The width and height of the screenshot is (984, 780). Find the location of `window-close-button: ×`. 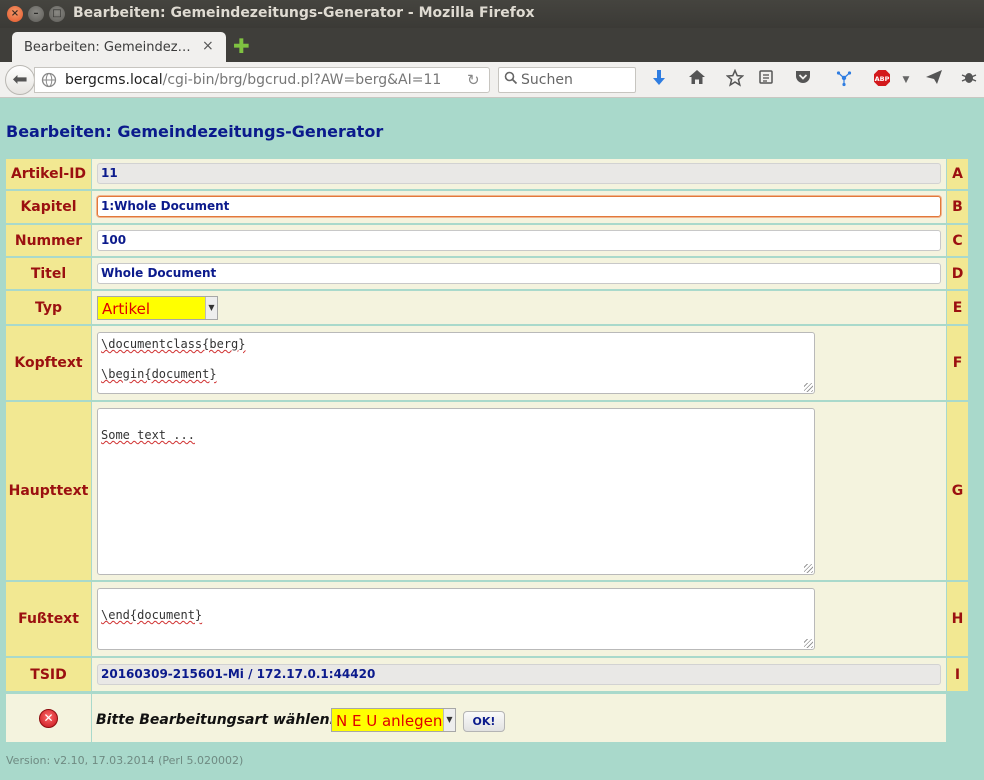

window-close-button: × is located at coordinates (15, 14).